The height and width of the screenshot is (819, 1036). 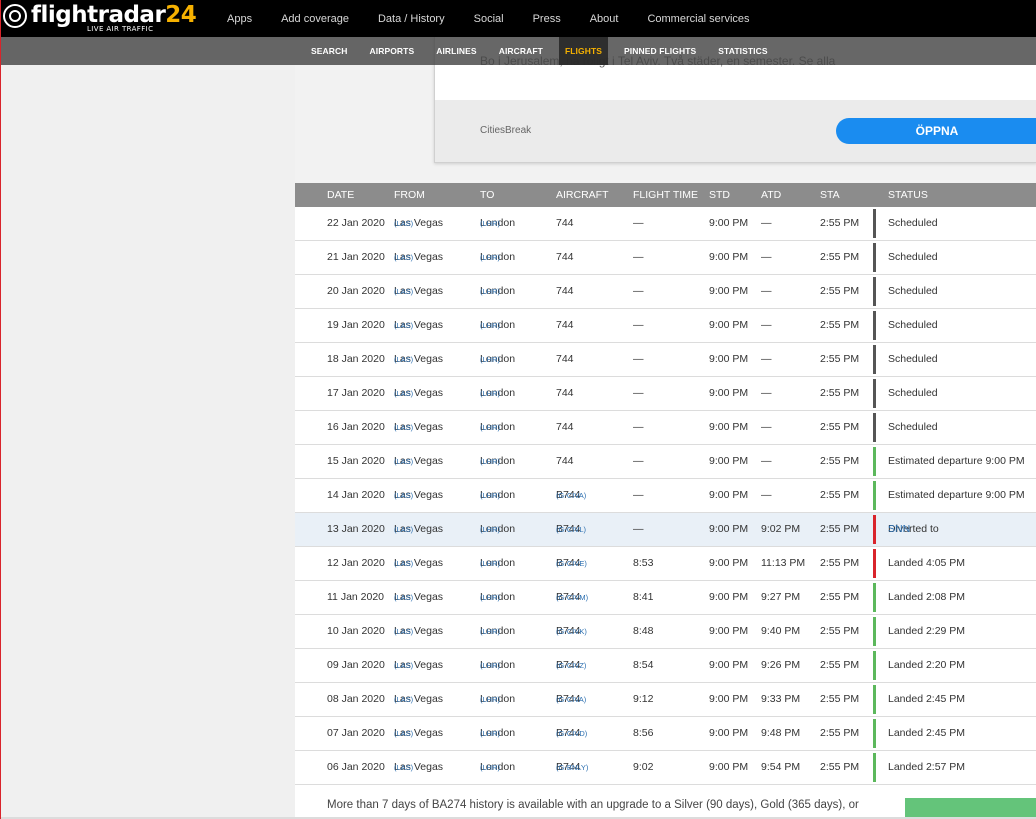 What do you see at coordinates (487, 195) in the screenshot?
I see `header-to: TO` at bounding box center [487, 195].